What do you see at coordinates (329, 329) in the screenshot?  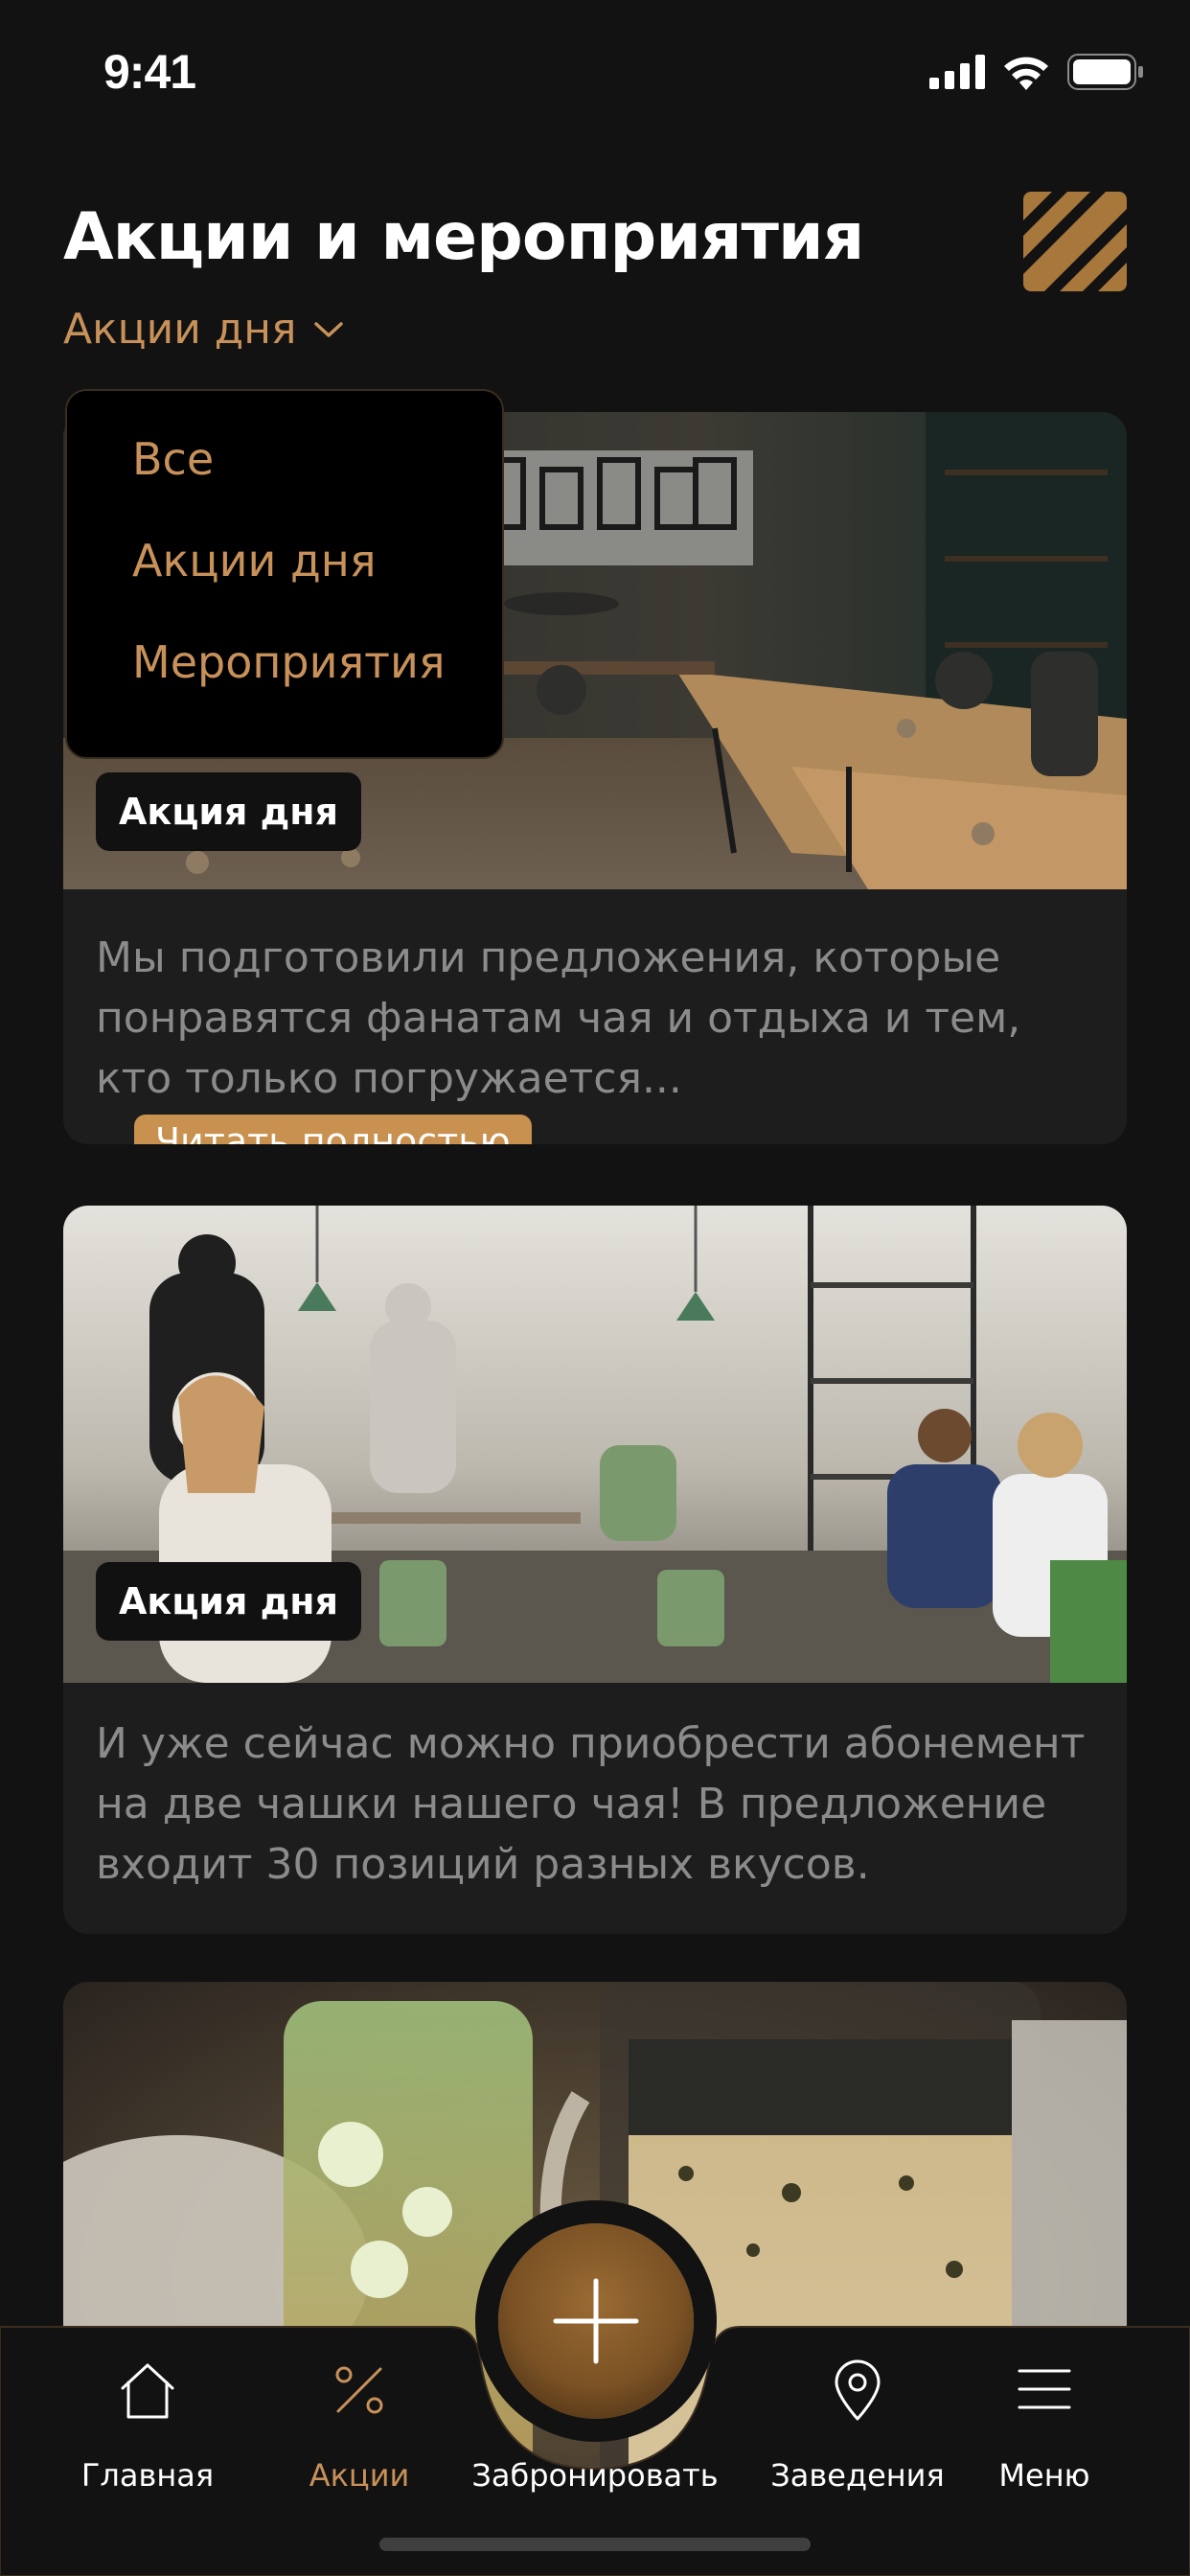 I see `chevron-down-icon` at bounding box center [329, 329].